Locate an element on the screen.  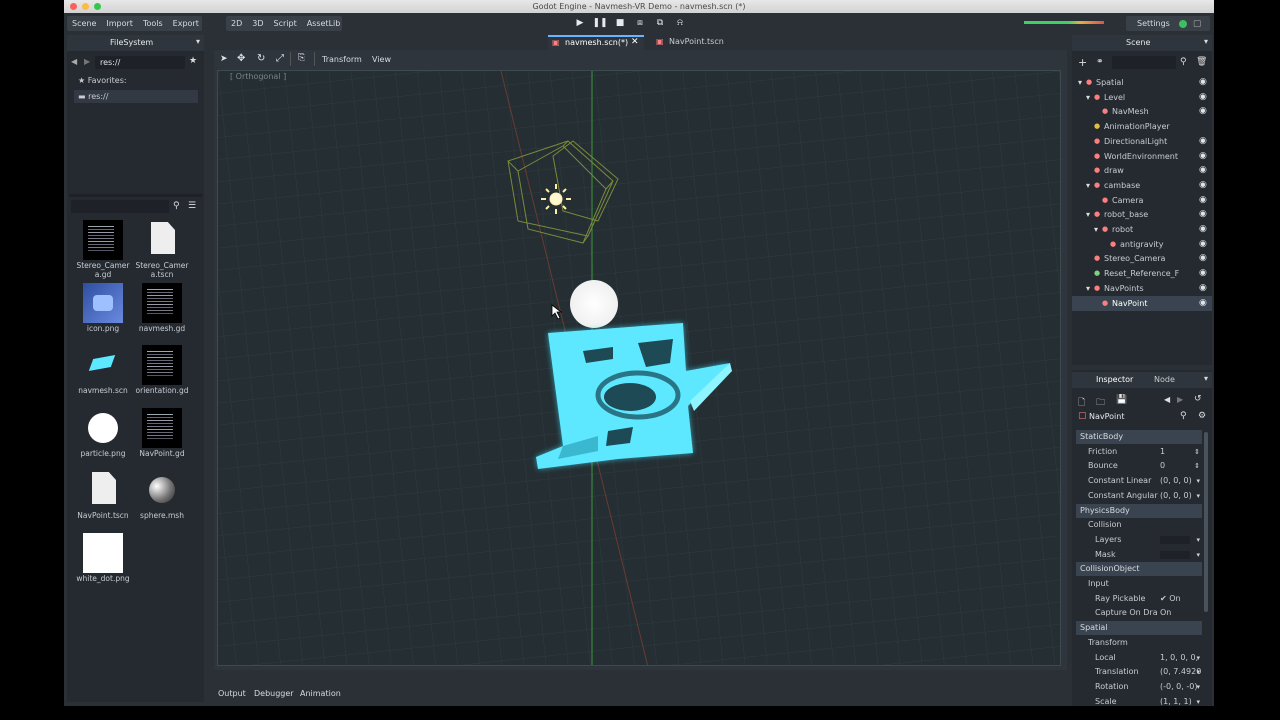
filesystem-tab: FileSystem is located at coordinates (131, 42).